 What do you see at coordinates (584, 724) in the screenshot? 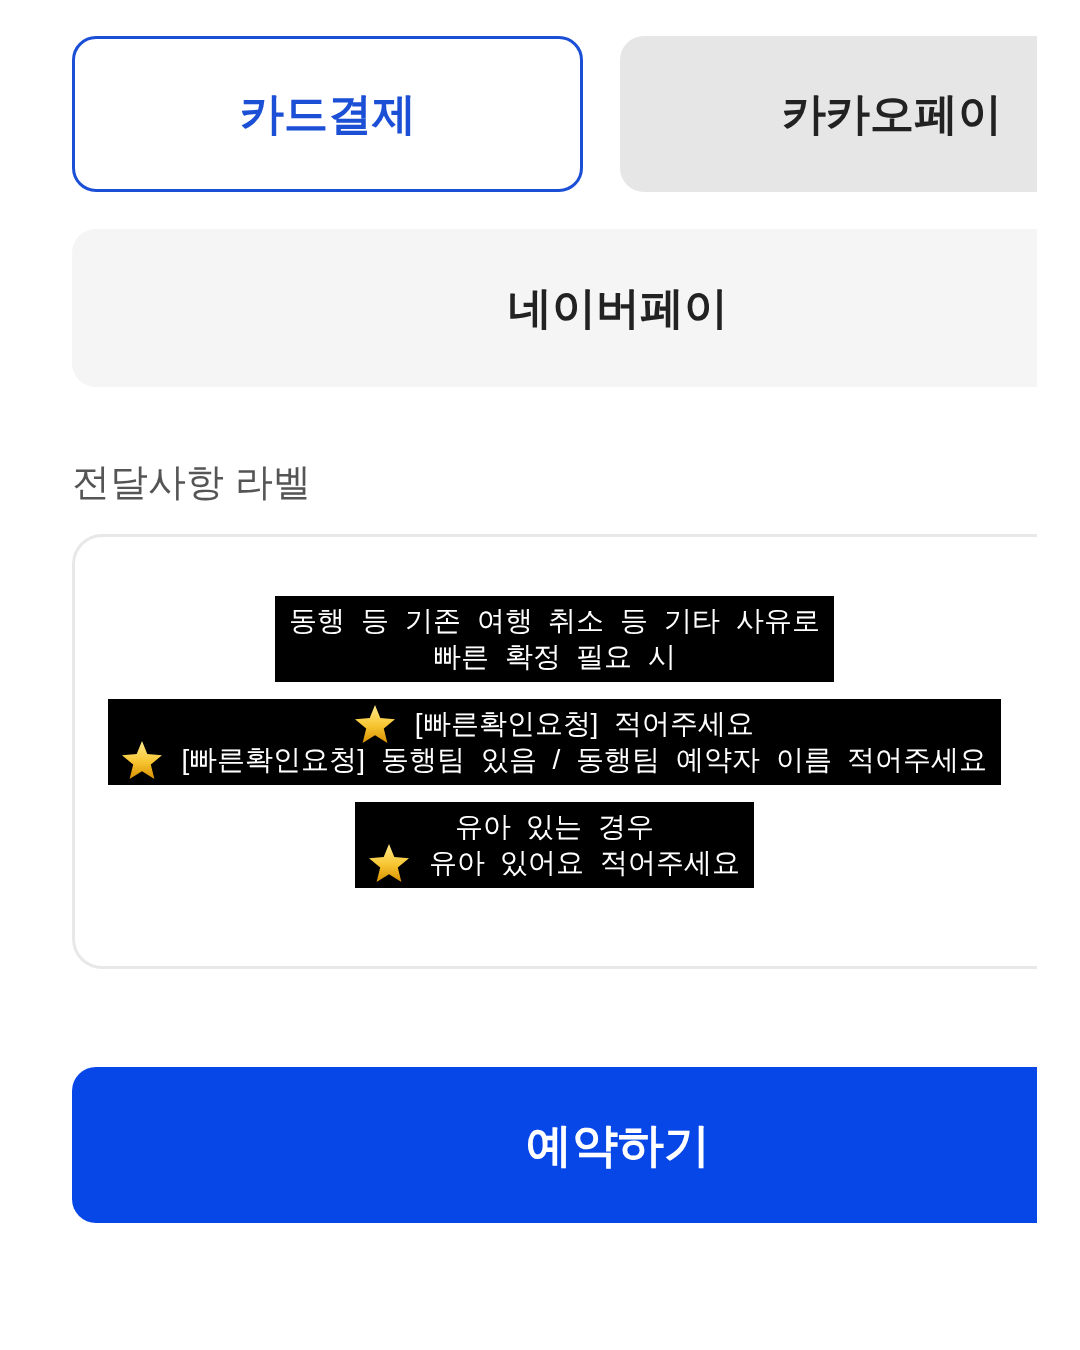
I see `caption-text: [빠른확인요청] 적어주세요` at bounding box center [584, 724].